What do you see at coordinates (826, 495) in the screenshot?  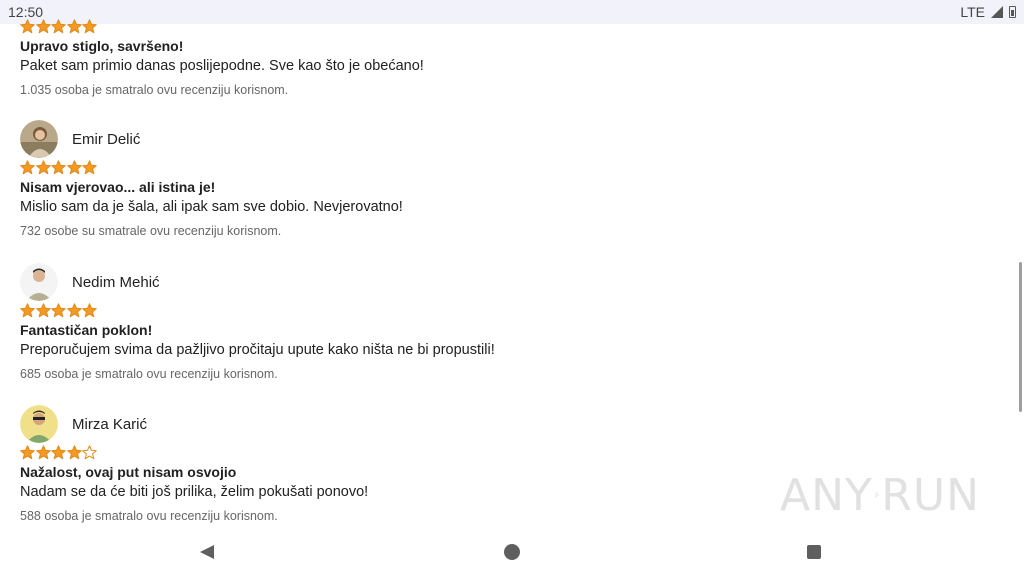 I see `watermark-text-left: ANY` at bounding box center [826, 495].